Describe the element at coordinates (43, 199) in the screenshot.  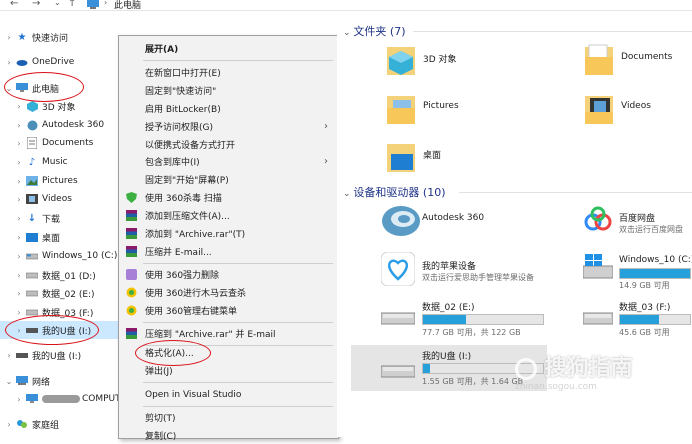
I see `nav-item-videos: › Videos` at that location.